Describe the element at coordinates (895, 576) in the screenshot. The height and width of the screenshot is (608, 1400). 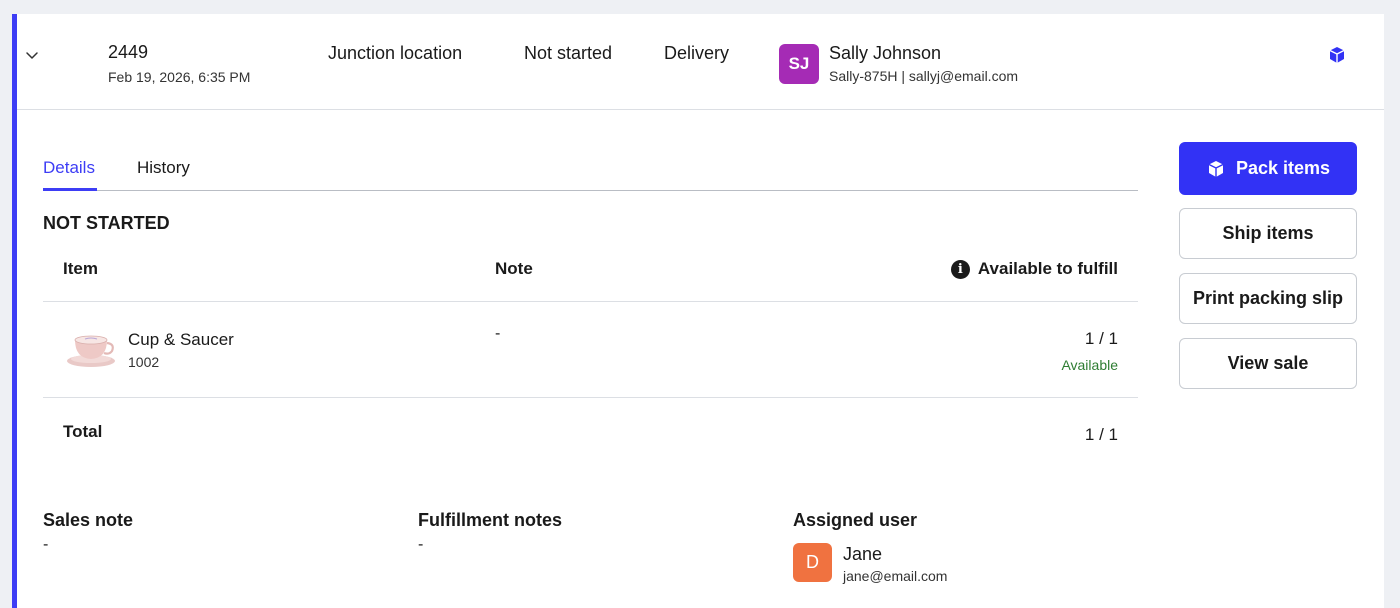
I see `assigned-user-email: jane@email.com` at that location.